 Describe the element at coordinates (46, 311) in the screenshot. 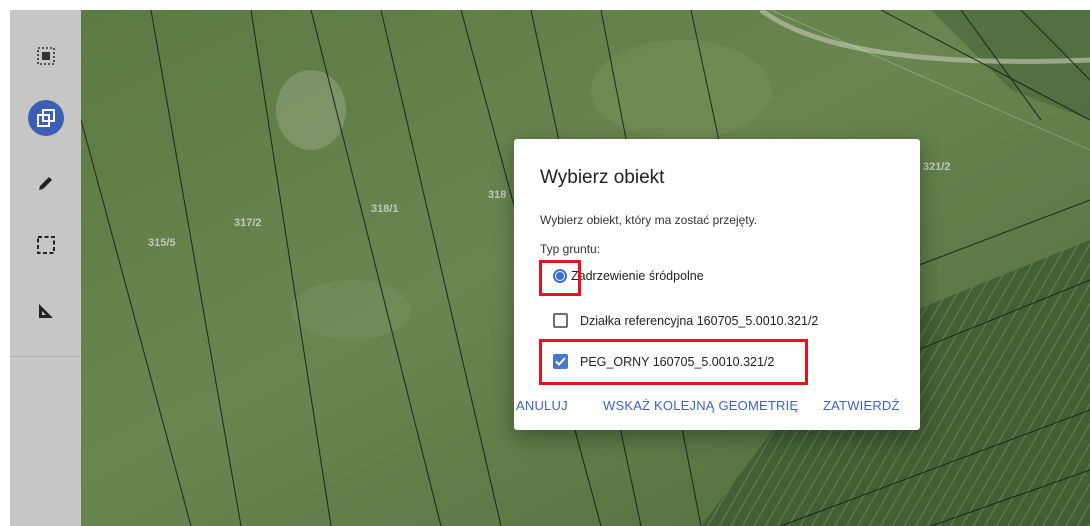

I see `measure-icon` at that location.